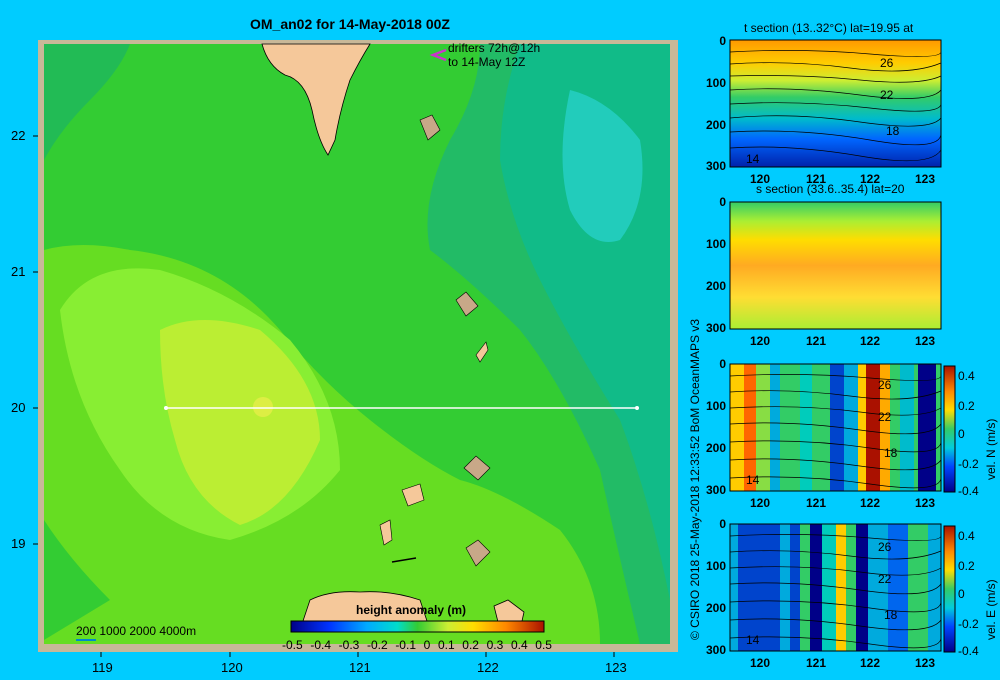 This screenshot has width=1000, height=680. What do you see at coordinates (949, 429) in the screenshot?
I see `veln-colorbar` at bounding box center [949, 429].